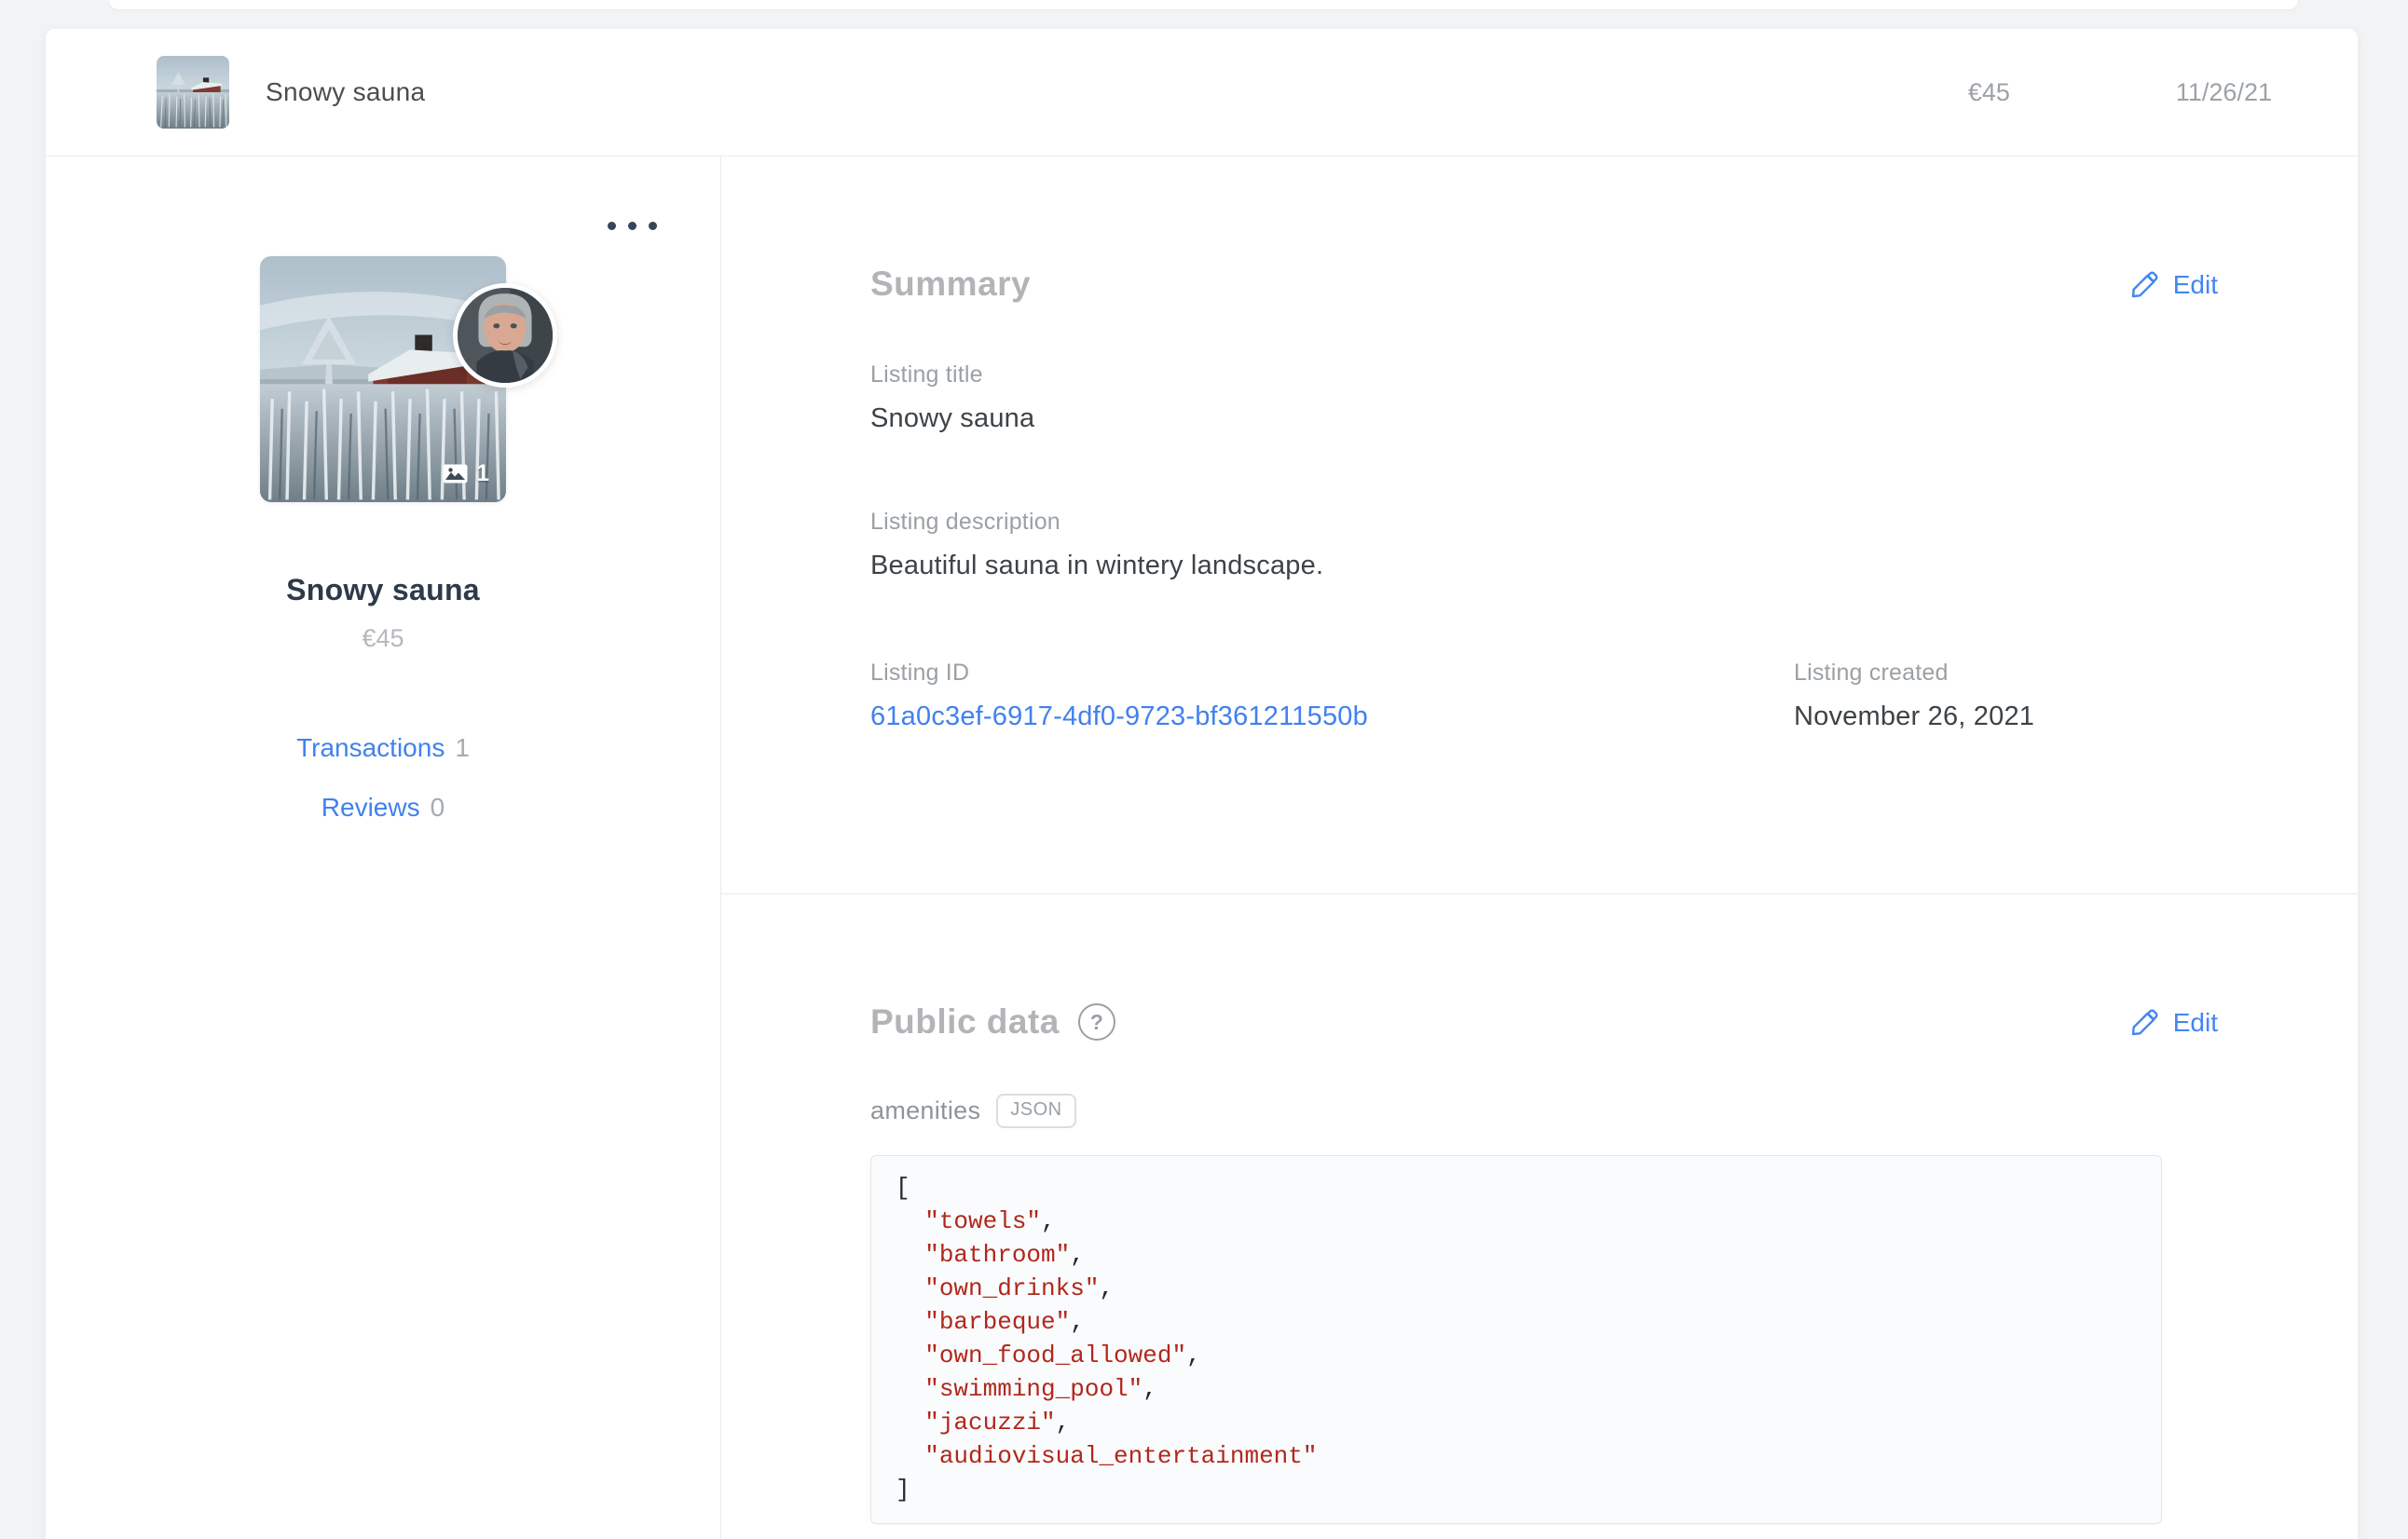 This screenshot has width=2408, height=1539. Describe the element at coordinates (383, 638) in the screenshot. I see `sidebar-listing-price: €45` at that location.